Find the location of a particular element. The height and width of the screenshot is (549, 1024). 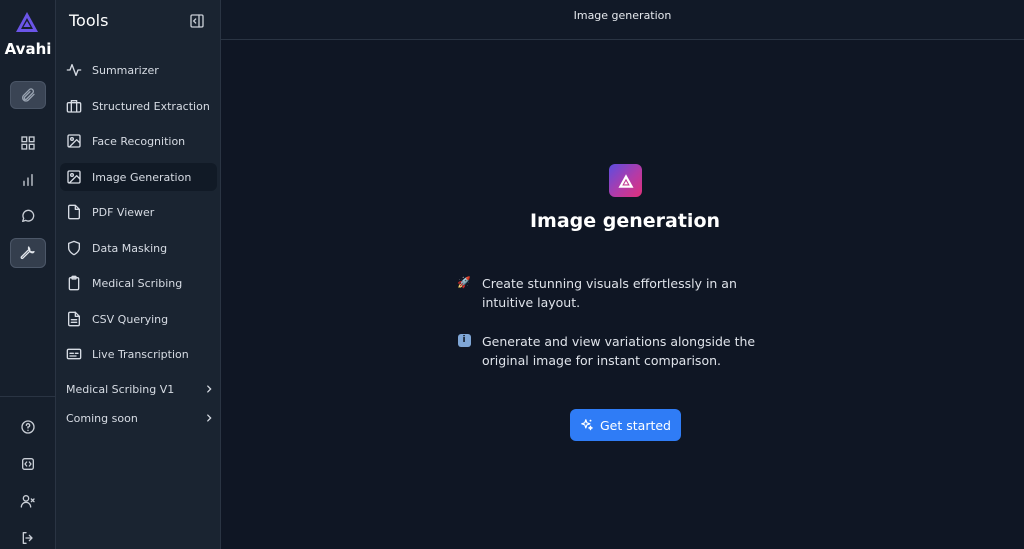

sidebar-title: Tools is located at coordinates (89, 20).